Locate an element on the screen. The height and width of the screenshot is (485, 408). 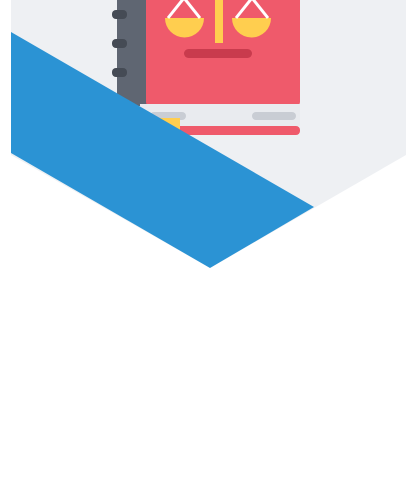
page-line is located at coordinates (274, 116).